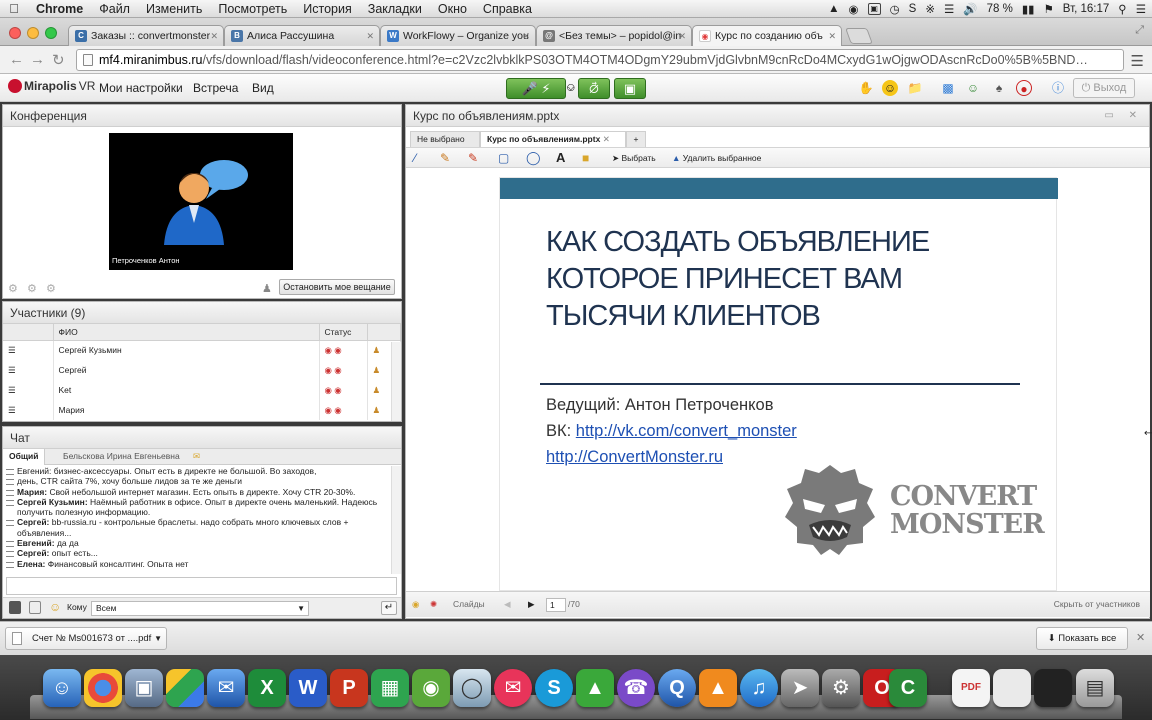 The height and width of the screenshot is (720, 1152). I want to click on delete-selected-tool: ▲ Удалить выбранное, so click(716, 158).